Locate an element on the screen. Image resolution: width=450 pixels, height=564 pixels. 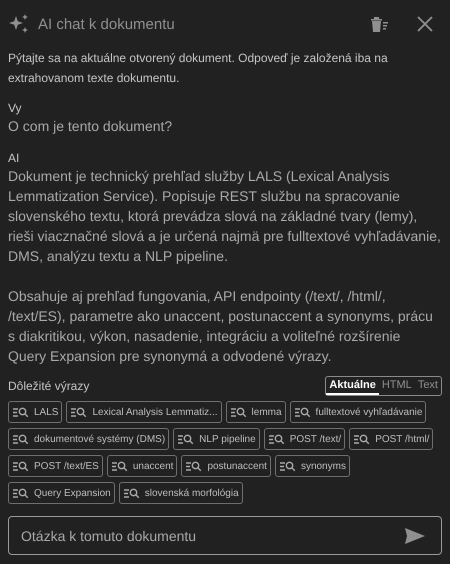
source-tab: Text is located at coordinates (427, 386).